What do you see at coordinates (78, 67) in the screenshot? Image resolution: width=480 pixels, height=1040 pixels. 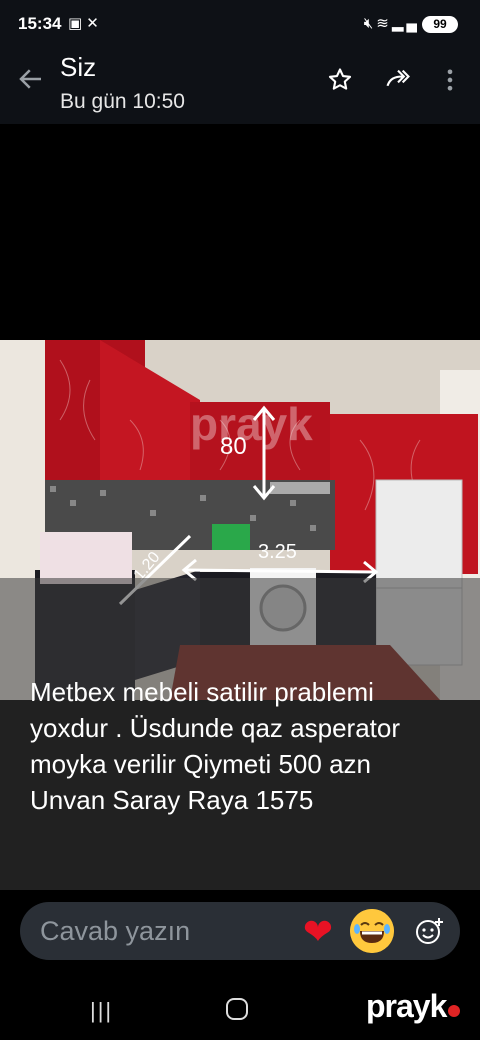 I see `sender-name: Siz` at bounding box center [78, 67].